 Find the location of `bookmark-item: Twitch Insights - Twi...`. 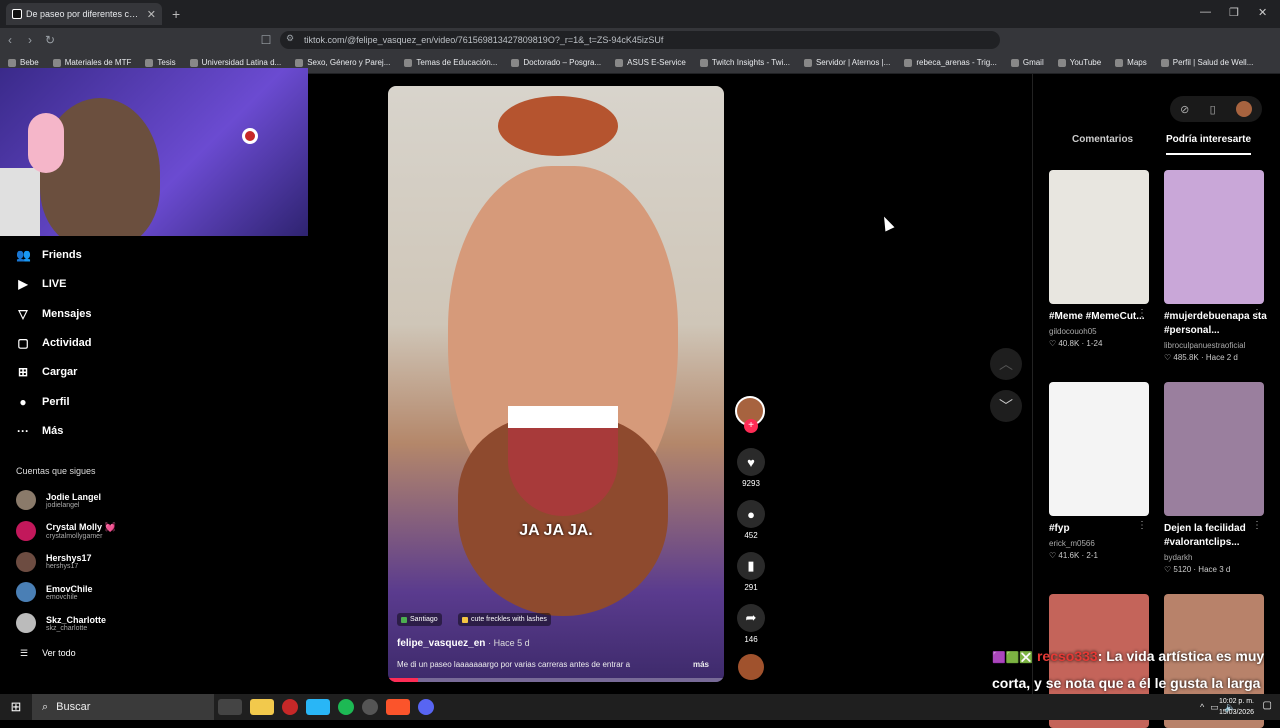

bookmark-item: Twitch Insights - Twi... is located at coordinates (744, 62).